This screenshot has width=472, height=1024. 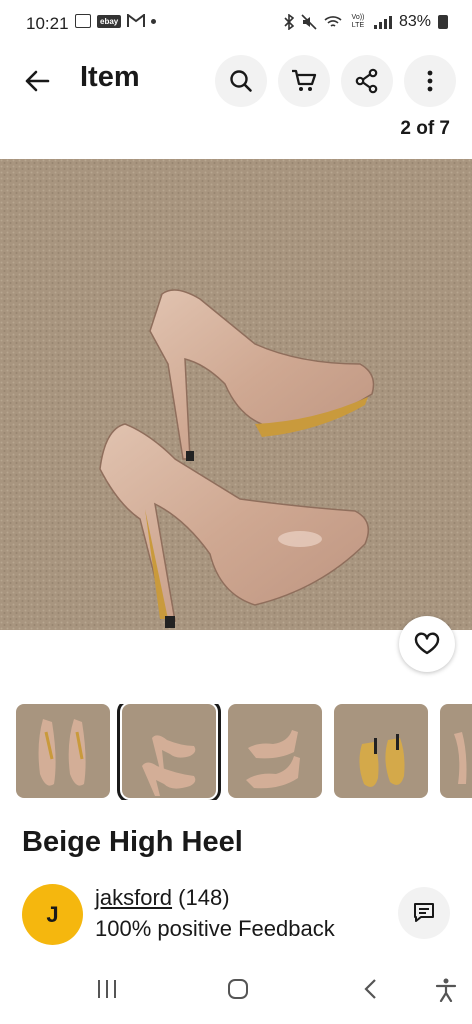 I want to click on share-button, so click(x=367, y=81).